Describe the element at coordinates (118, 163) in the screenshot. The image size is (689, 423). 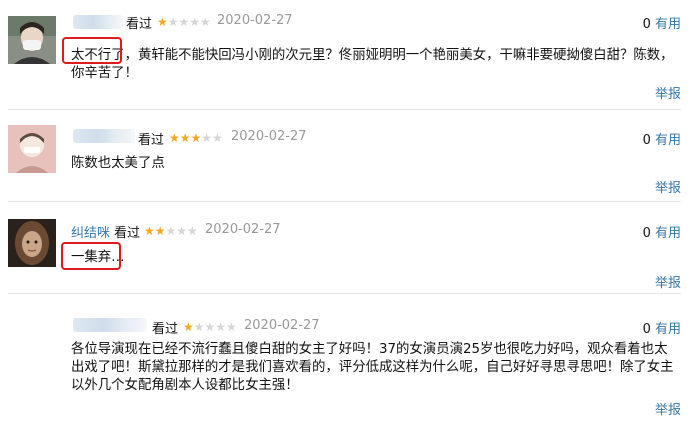
I see `review-content: 陈数也太美了点` at that location.